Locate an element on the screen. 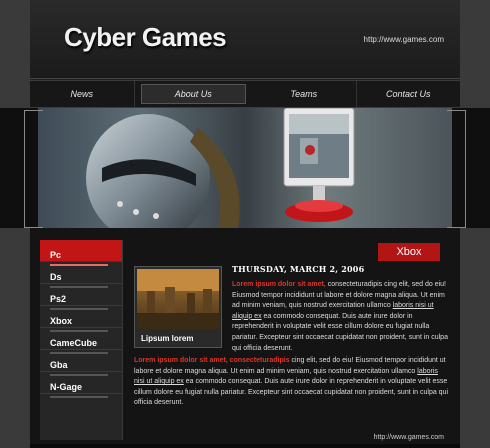 Image resolution: width=490 pixels, height=448 pixels. thumbnail-caption: Lipsum lorem is located at coordinates (167, 338).